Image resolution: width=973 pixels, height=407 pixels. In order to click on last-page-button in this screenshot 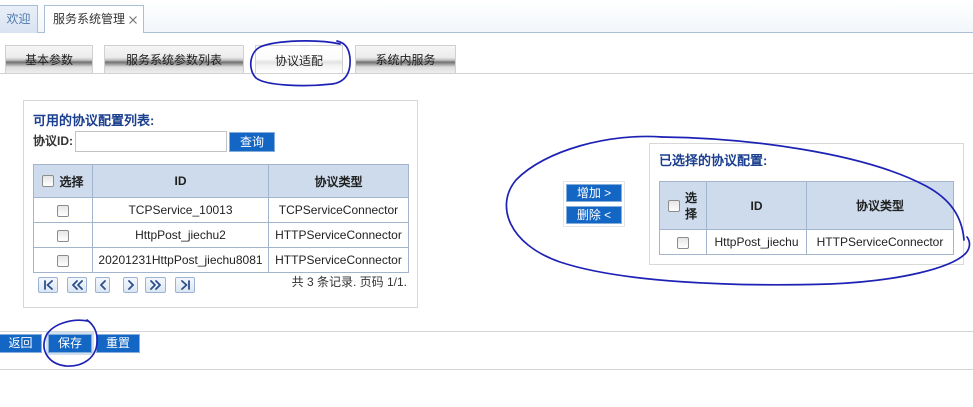, I will do `click(185, 285)`.